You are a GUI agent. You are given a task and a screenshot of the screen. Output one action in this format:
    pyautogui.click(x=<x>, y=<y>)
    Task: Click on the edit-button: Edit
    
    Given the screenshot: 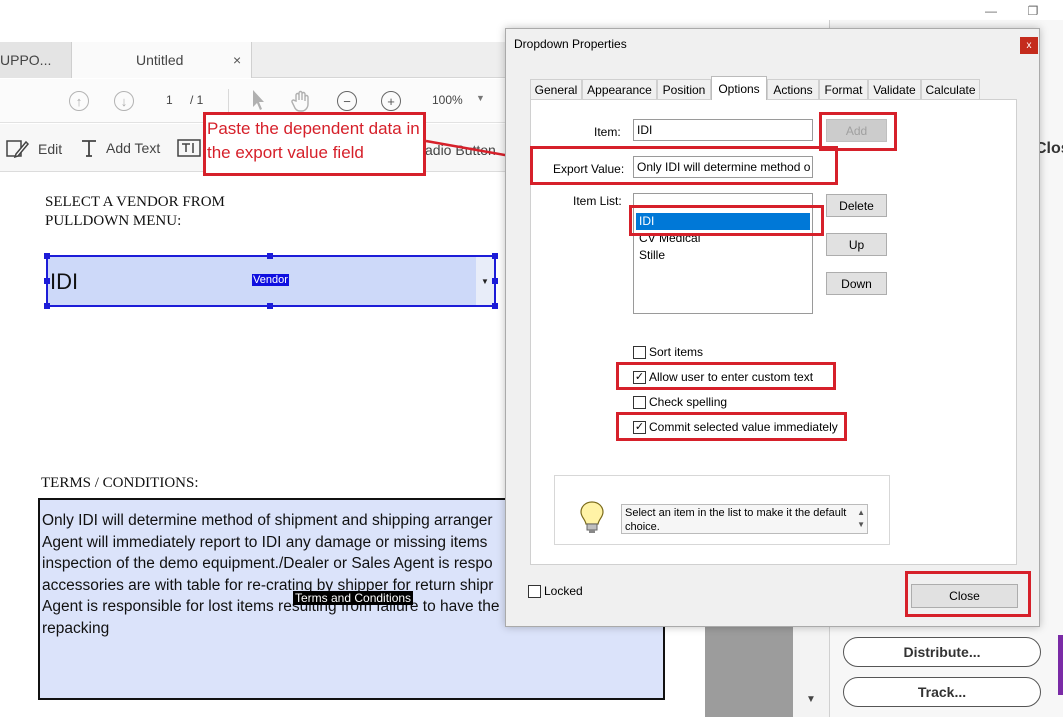 What is the action you would take?
    pyautogui.click(x=34, y=149)
    